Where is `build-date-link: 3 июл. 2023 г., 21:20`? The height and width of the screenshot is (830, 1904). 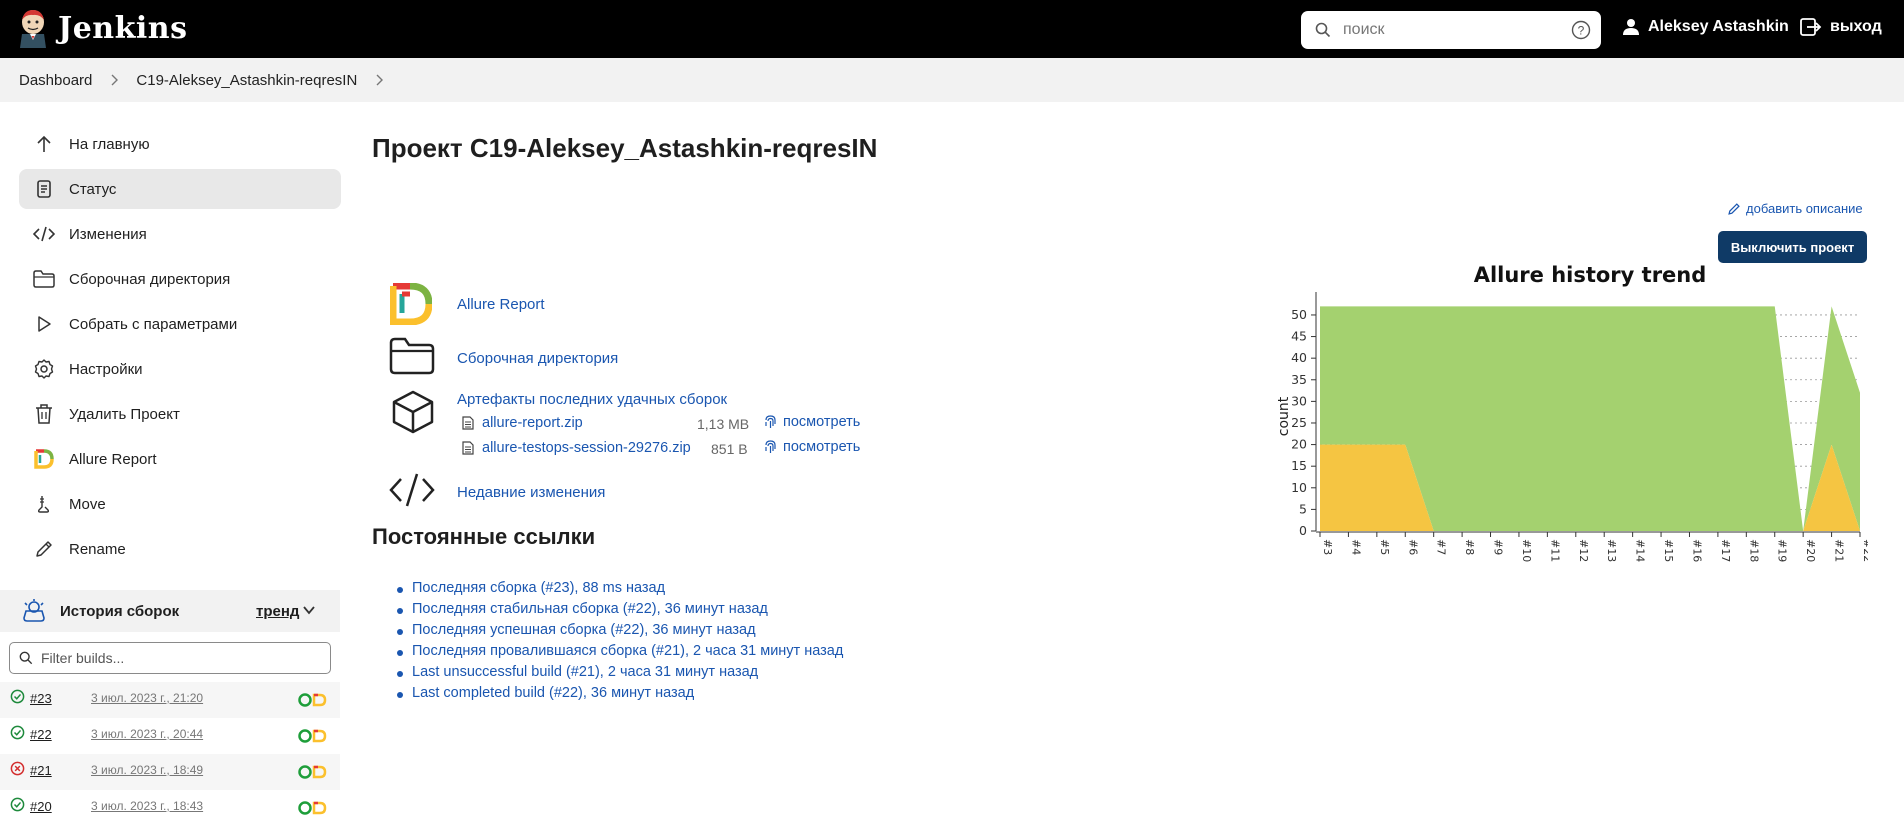 build-date-link: 3 июл. 2023 г., 21:20 is located at coordinates (147, 698).